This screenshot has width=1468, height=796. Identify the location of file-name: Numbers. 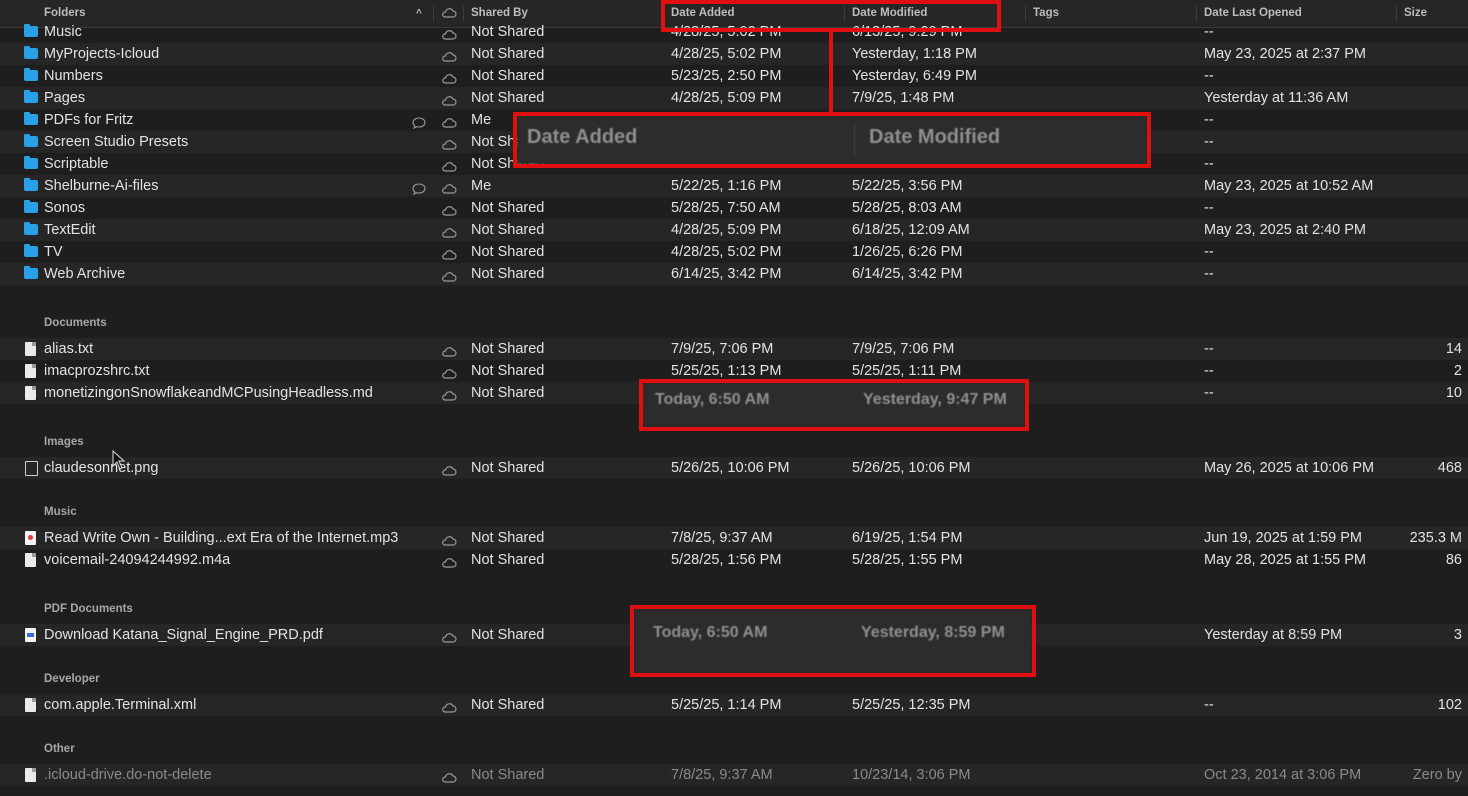
(73, 76).